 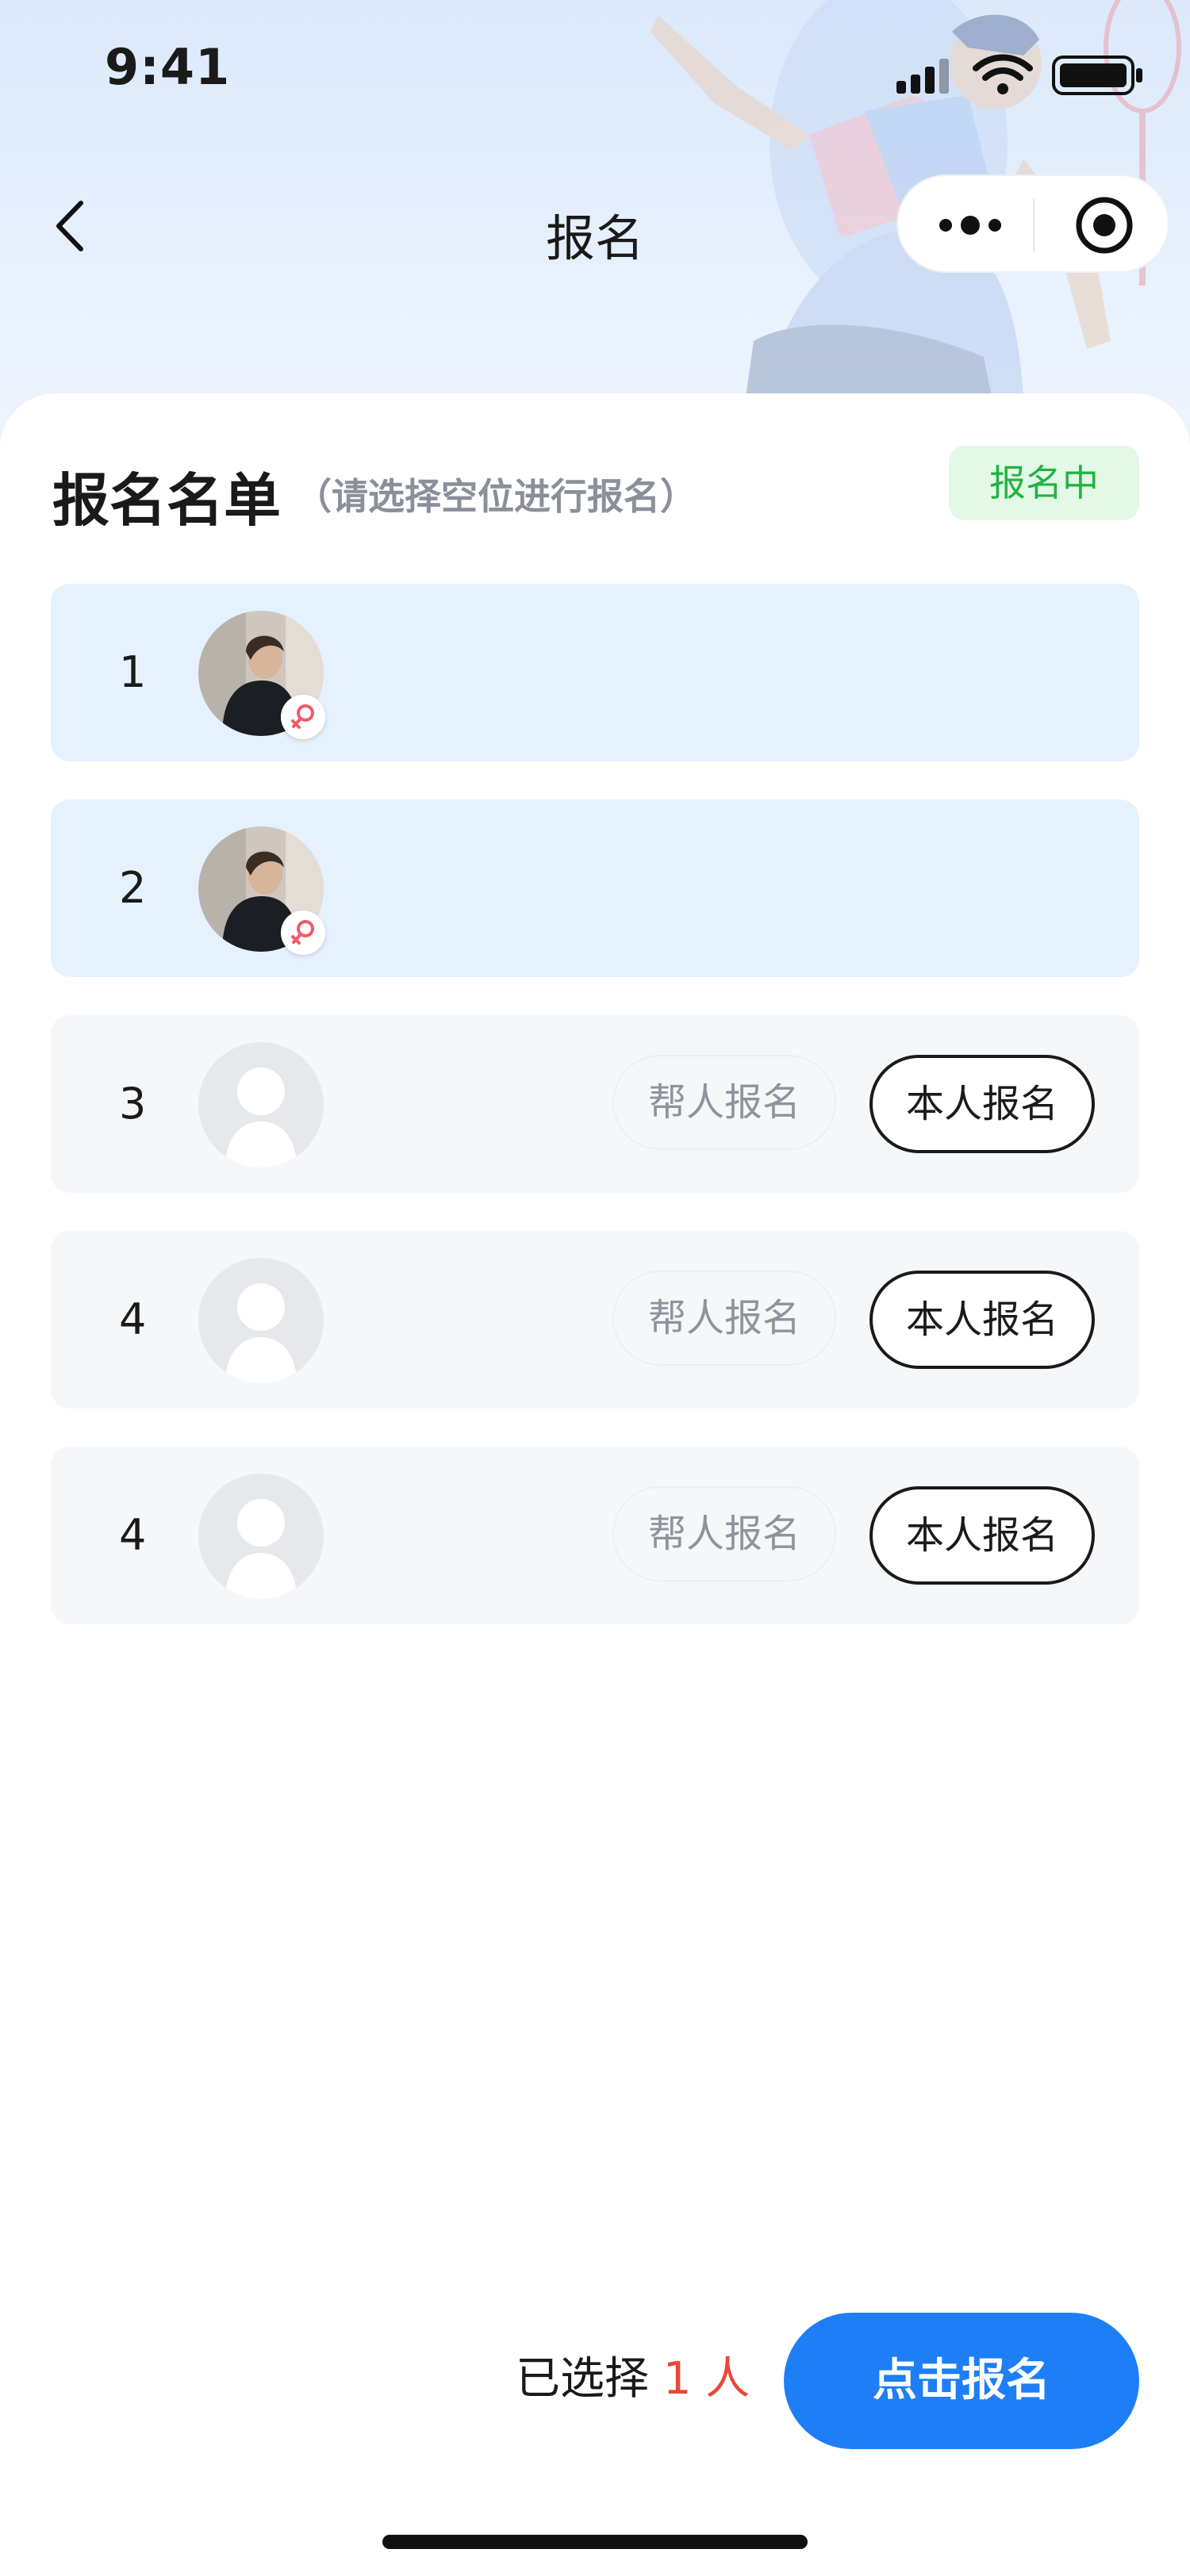 What do you see at coordinates (1003, 74) in the screenshot?
I see `wifi-icon` at bounding box center [1003, 74].